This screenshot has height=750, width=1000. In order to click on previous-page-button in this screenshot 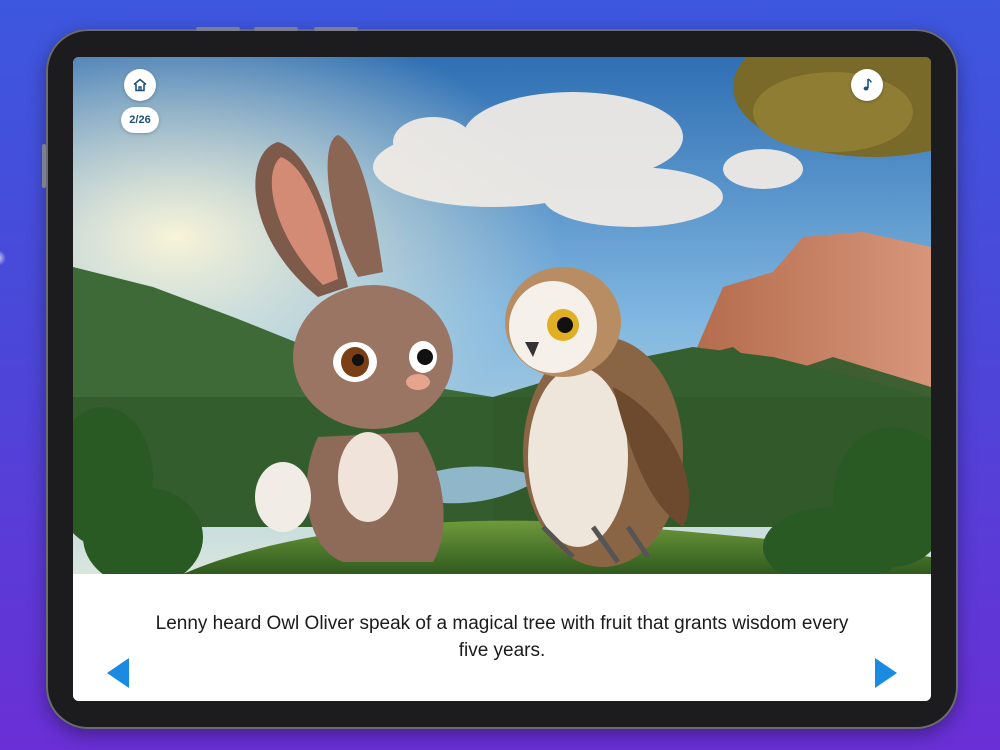, I will do `click(118, 673)`.